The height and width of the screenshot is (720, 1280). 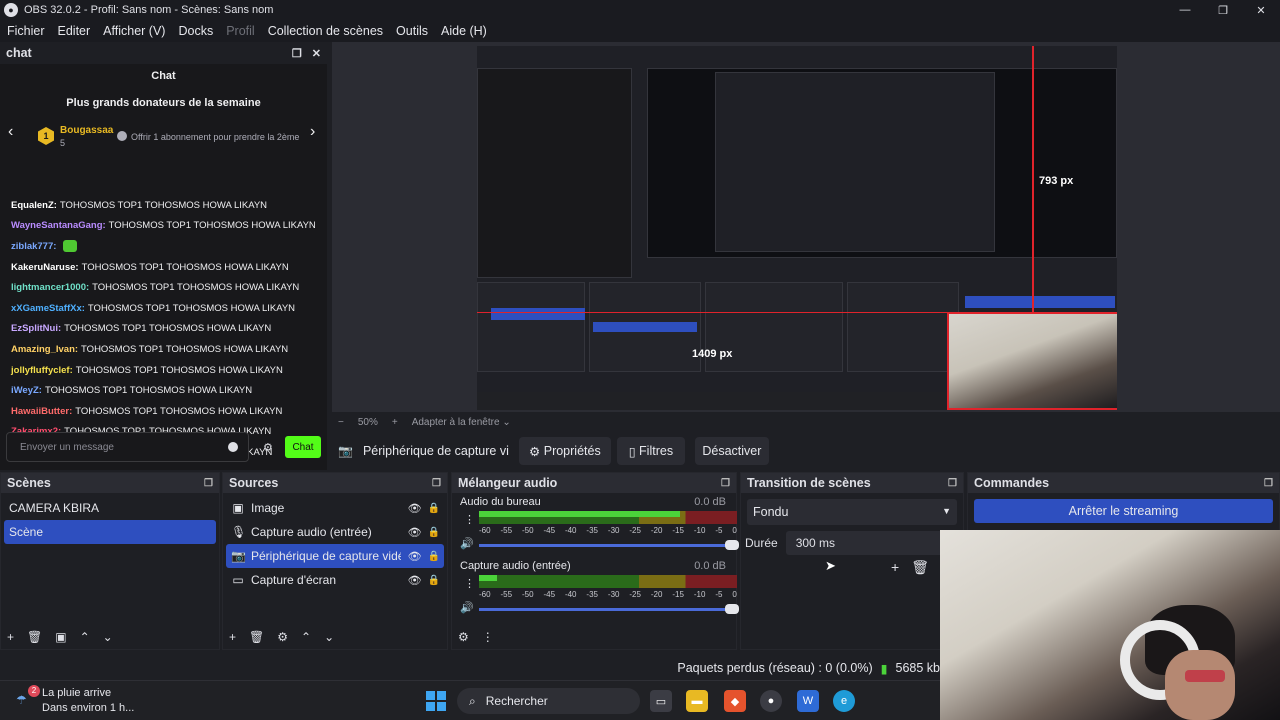 I want to click on edge-browser-icon: e, so click(x=844, y=701).